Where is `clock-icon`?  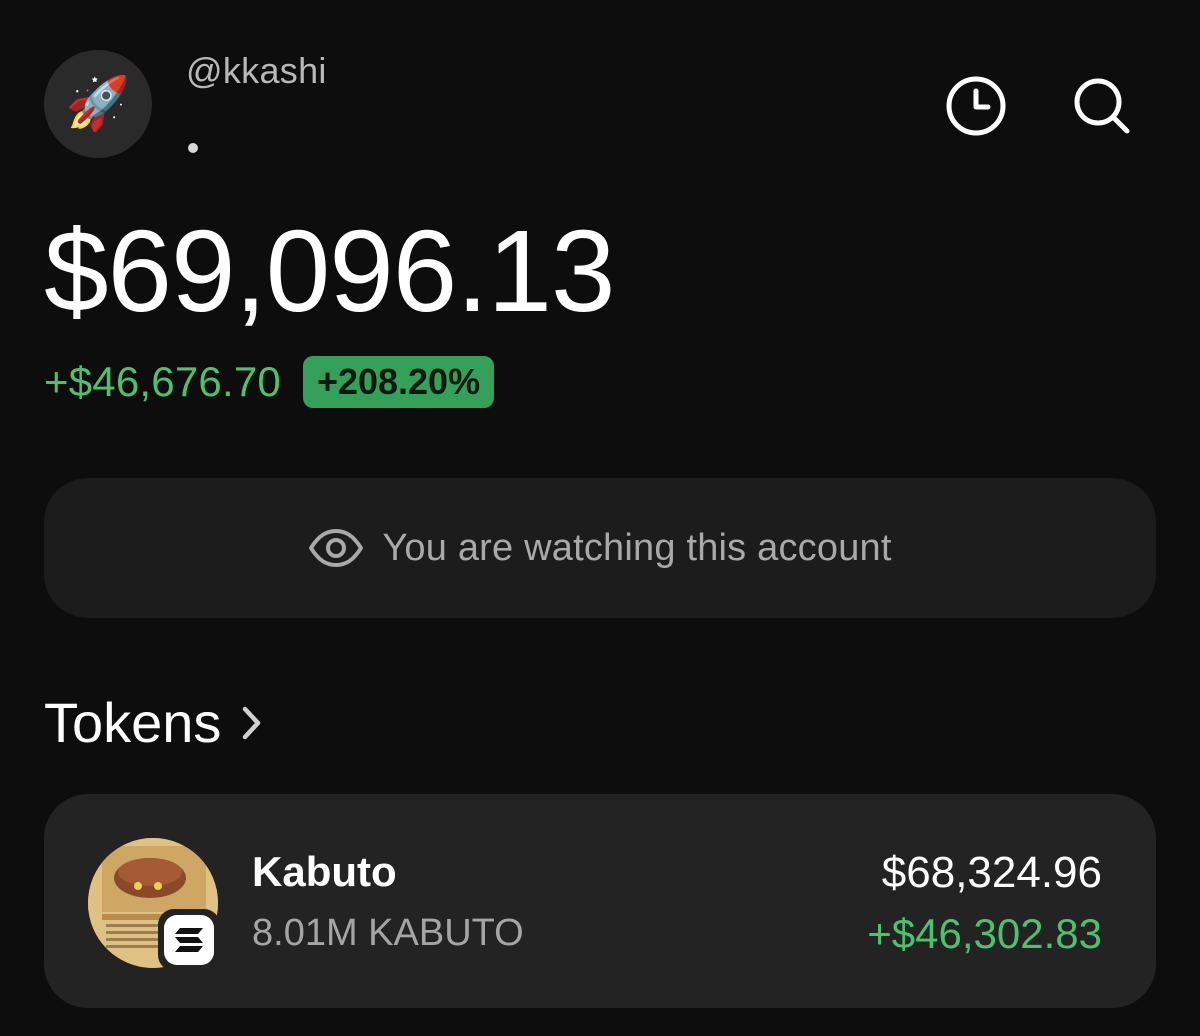
clock-icon is located at coordinates (976, 106).